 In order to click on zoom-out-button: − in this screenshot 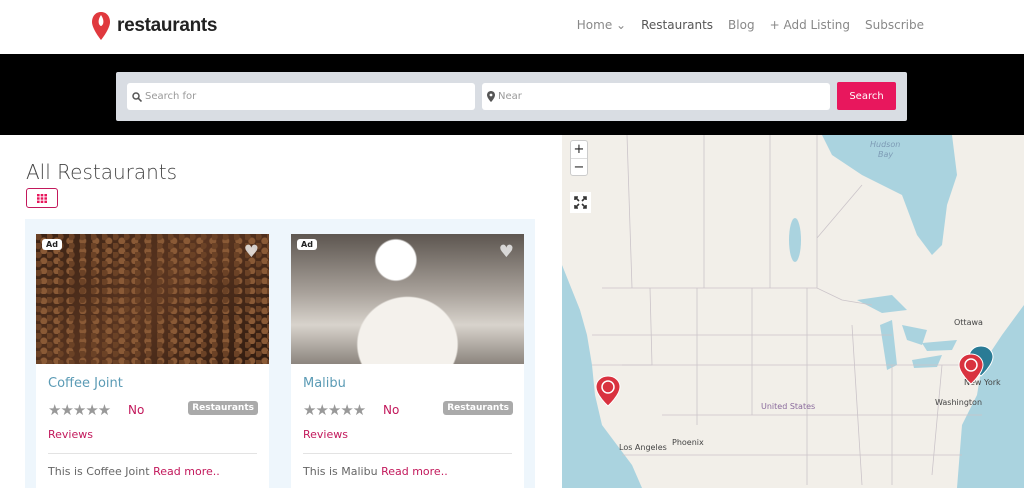, I will do `click(579, 168)`.